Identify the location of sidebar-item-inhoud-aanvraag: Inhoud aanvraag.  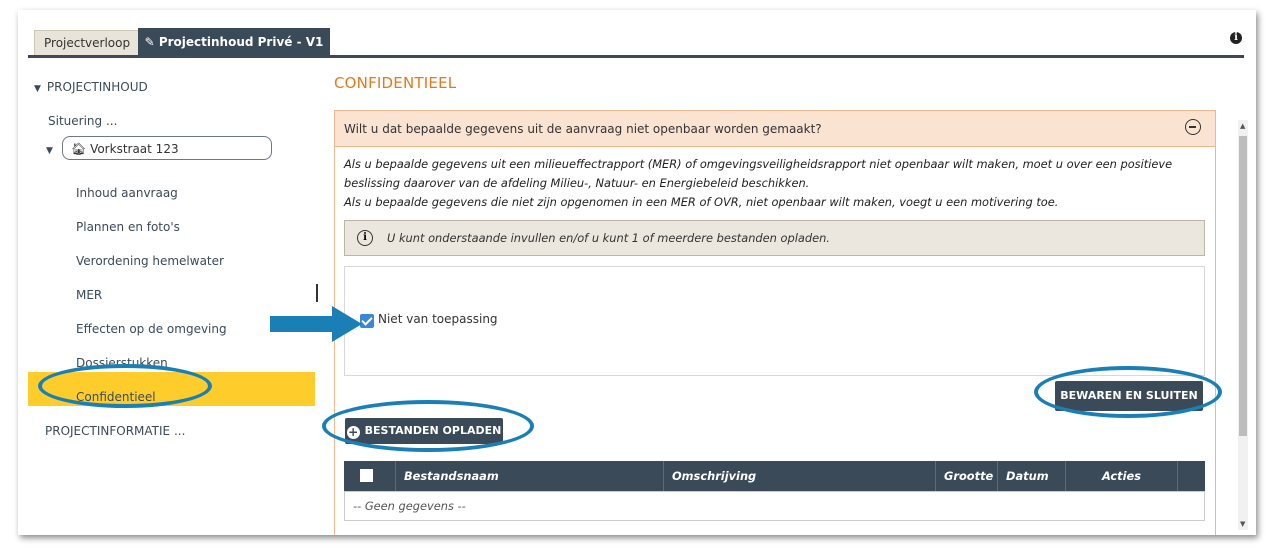
(127, 193).